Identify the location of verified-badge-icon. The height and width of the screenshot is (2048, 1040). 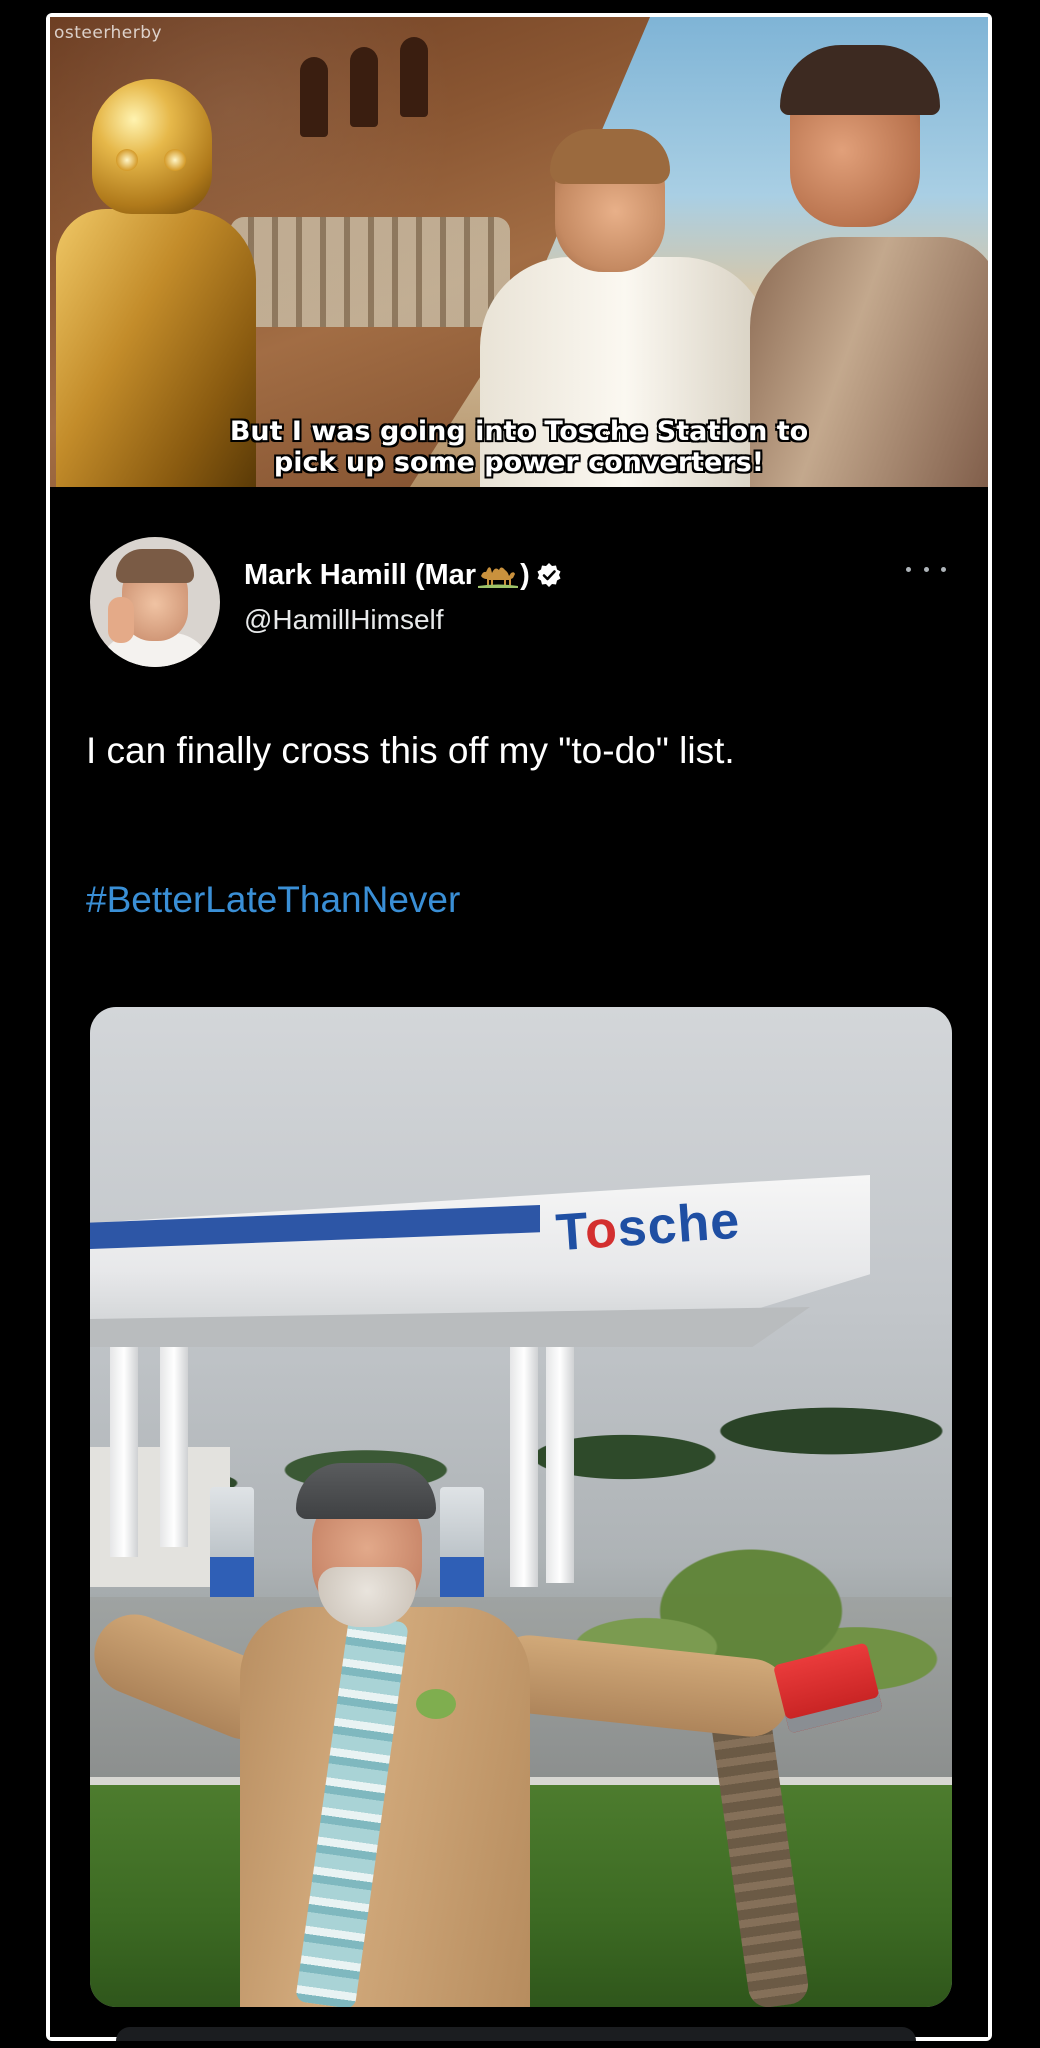
(549, 575).